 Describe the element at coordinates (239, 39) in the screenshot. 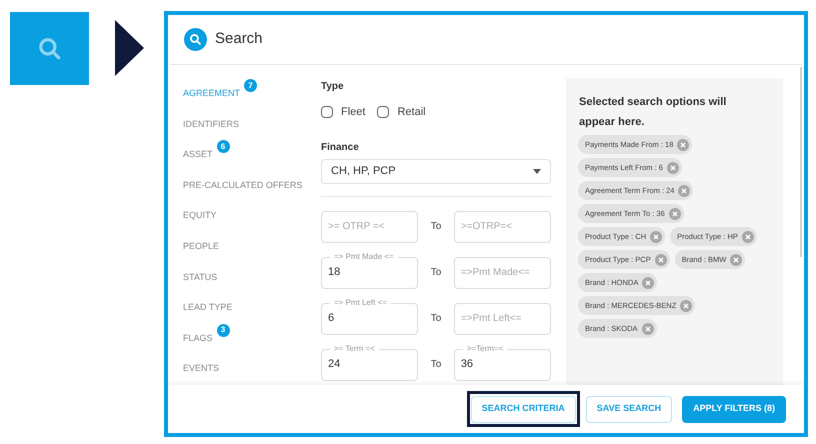

I see `dialog-title: Search` at that location.